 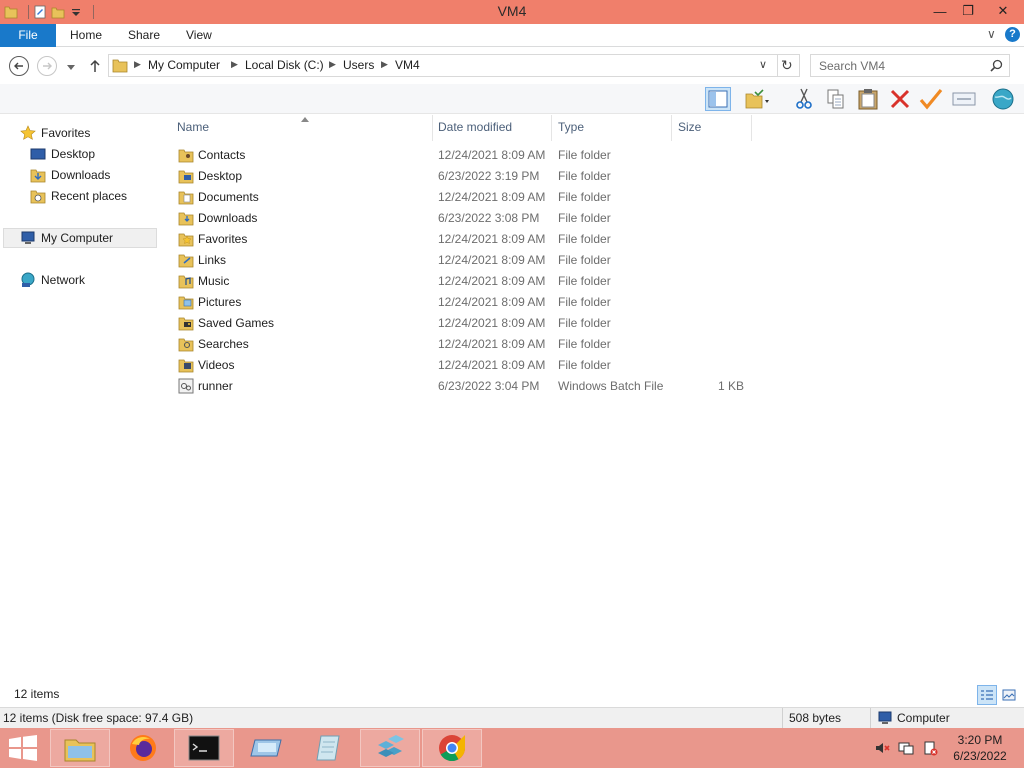 What do you see at coordinates (199, 35) in the screenshot?
I see `tab-view: View` at bounding box center [199, 35].